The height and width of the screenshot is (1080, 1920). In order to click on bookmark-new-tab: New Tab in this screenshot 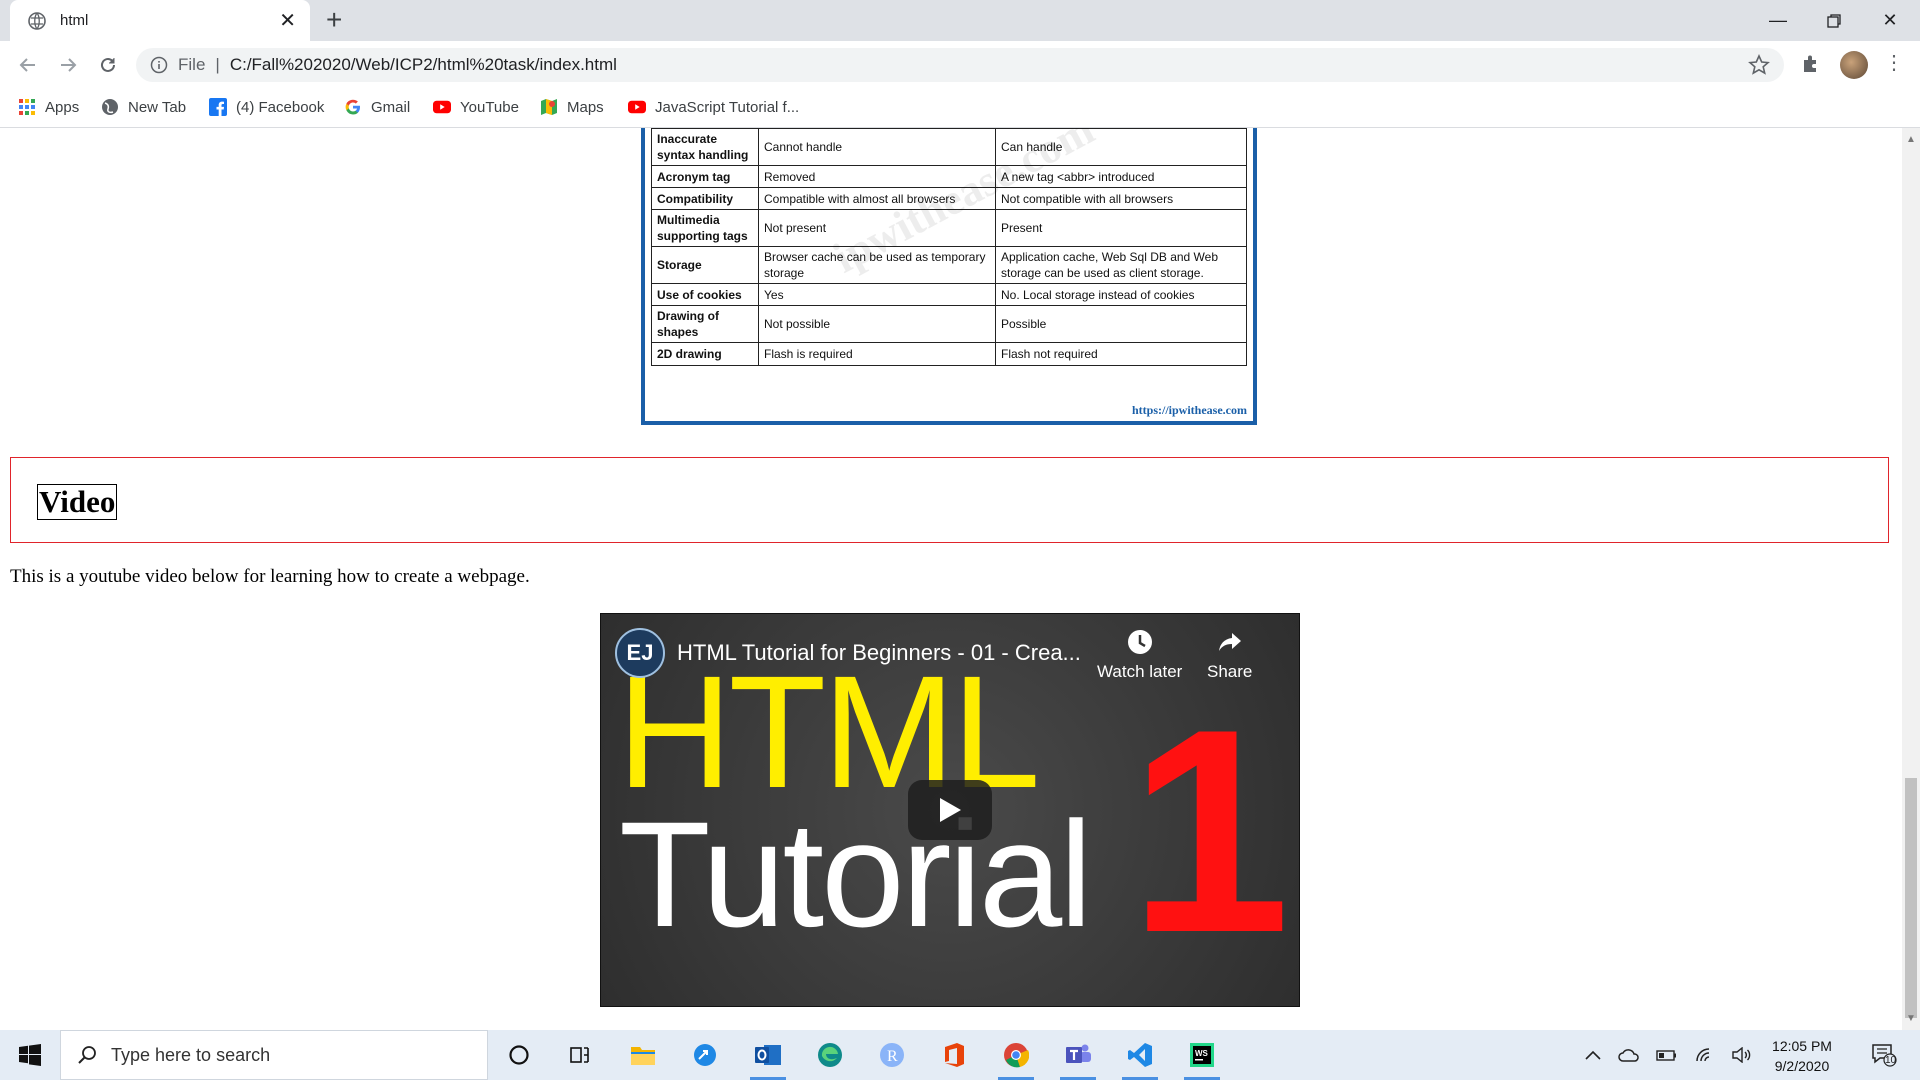, I will do `click(143, 107)`.